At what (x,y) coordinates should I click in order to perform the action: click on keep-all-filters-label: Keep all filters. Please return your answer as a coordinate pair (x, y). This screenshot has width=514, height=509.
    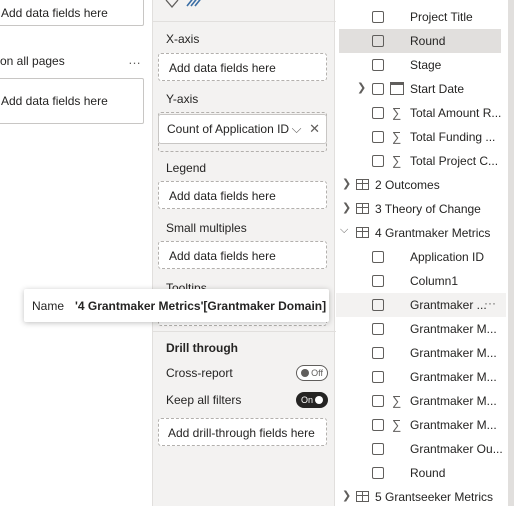
    Looking at the image, I should click on (204, 400).